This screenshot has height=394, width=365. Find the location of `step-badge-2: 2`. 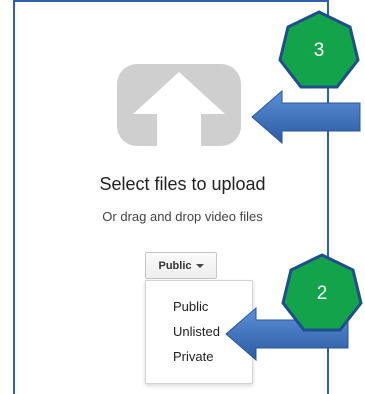

step-badge-2: 2 is located at coordinates (322, 294).